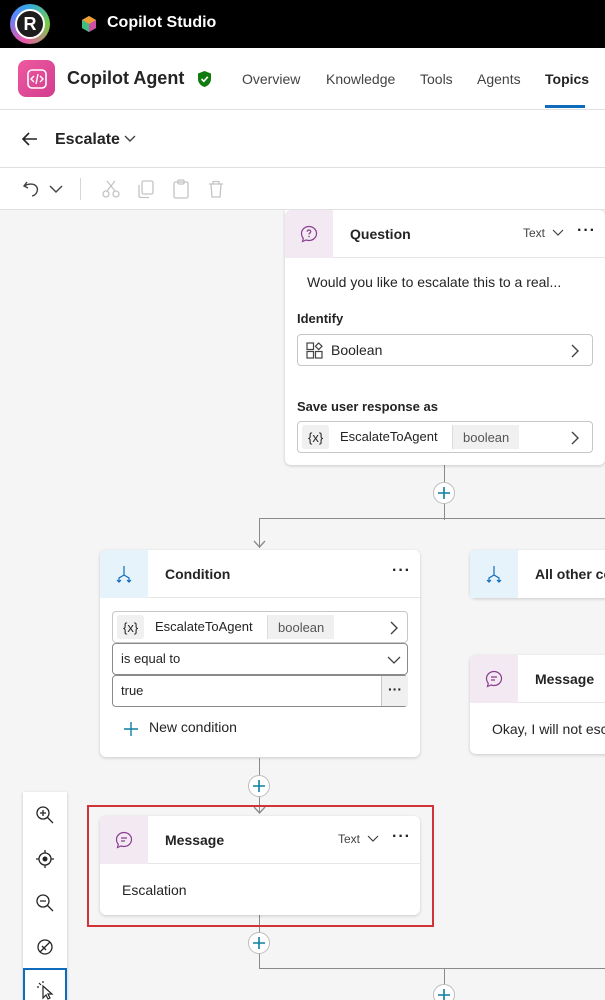 Image resolution: width=605 pixels, height=1000 pixels. Describe the element at coordinates (260, 659) in the screenshot. I see `operator-select: is equal to` at that location.